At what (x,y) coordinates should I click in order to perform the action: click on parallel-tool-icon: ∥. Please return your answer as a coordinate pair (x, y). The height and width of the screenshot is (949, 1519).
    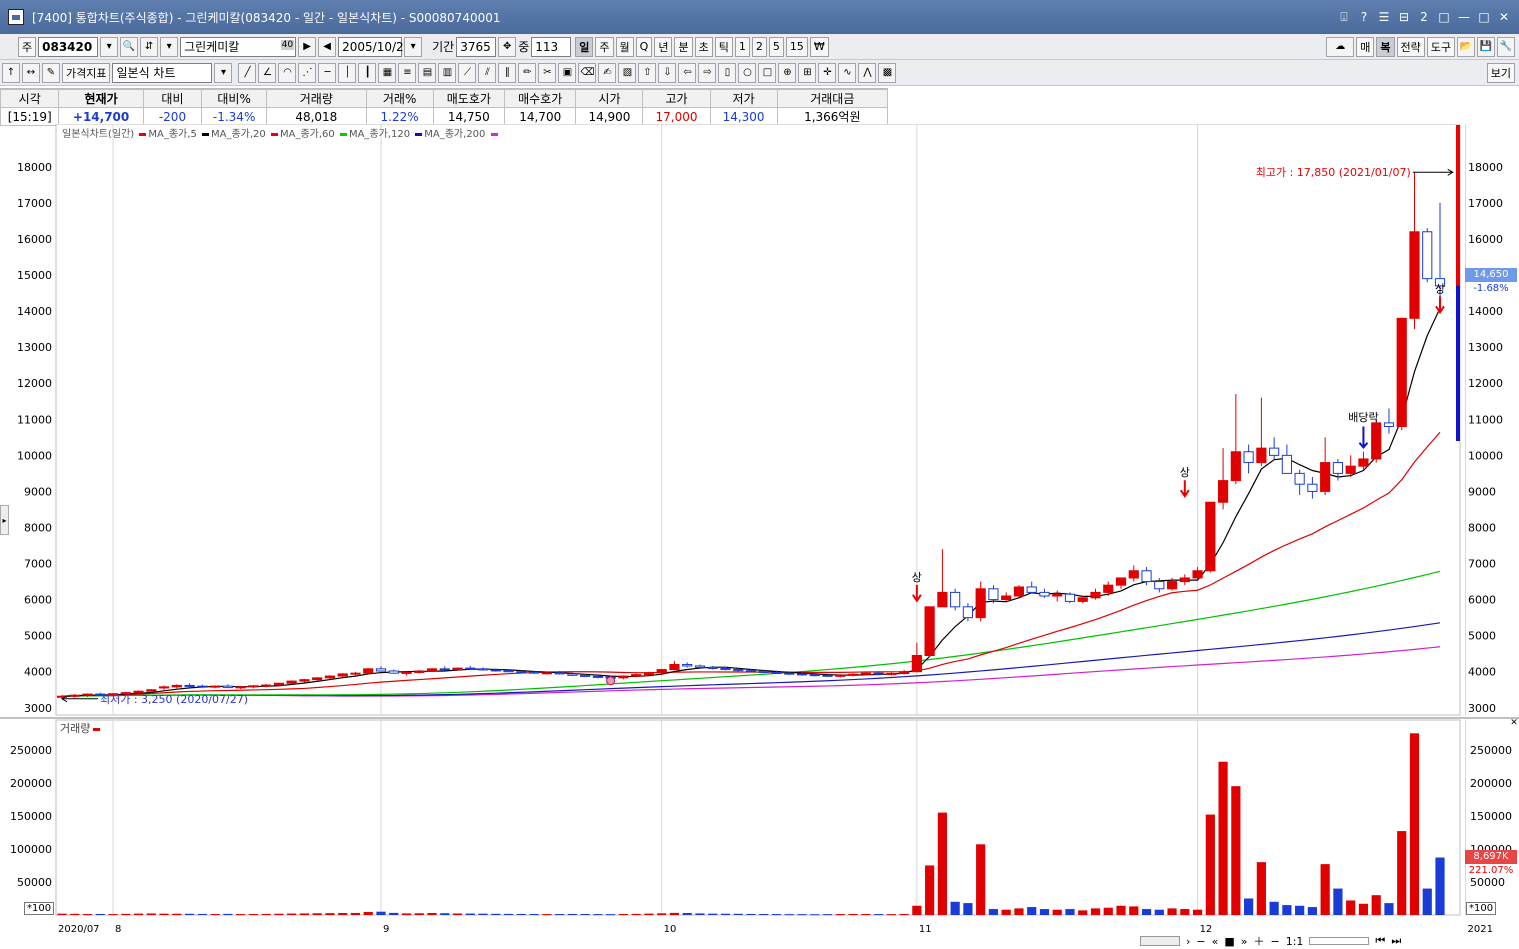
    Looking at the image, I should click on (507, 72).